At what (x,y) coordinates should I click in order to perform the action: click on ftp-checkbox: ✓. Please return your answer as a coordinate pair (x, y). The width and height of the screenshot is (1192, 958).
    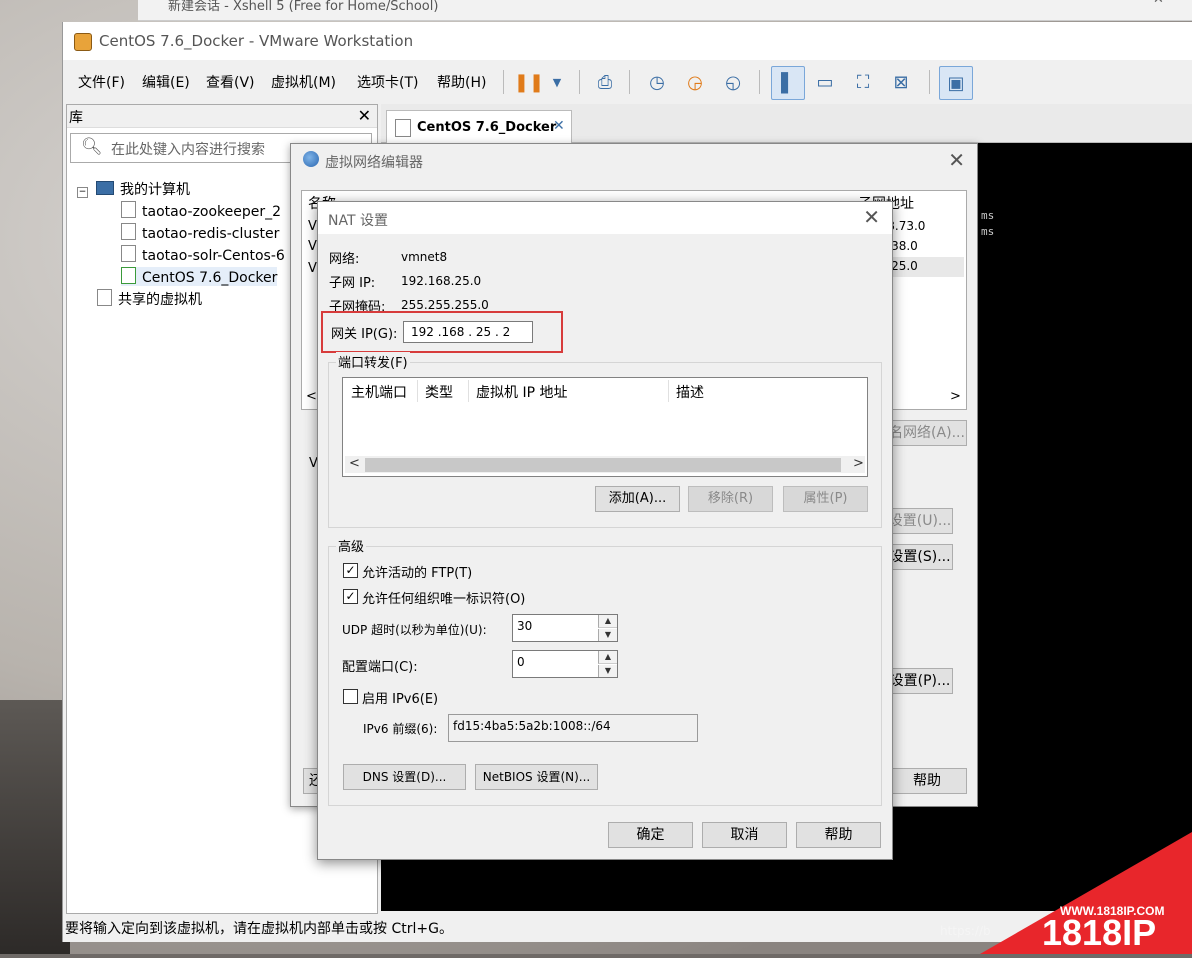
    Looking at the image, I should click on (350, 570).